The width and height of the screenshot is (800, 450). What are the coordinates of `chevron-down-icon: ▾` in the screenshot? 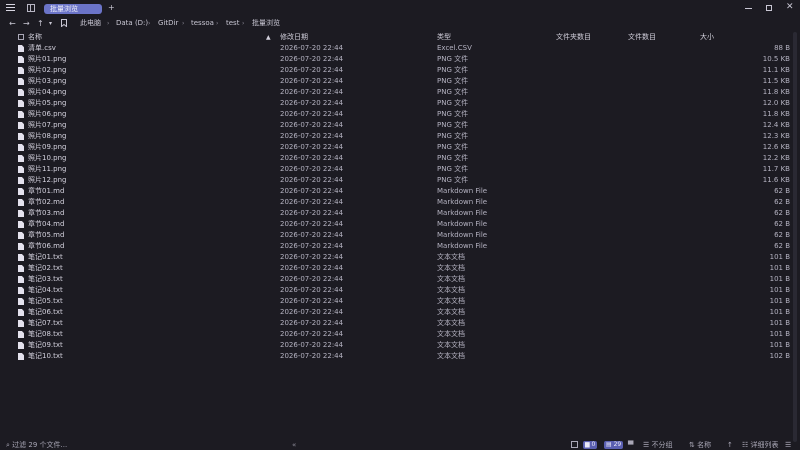 It's located at (50, 23).